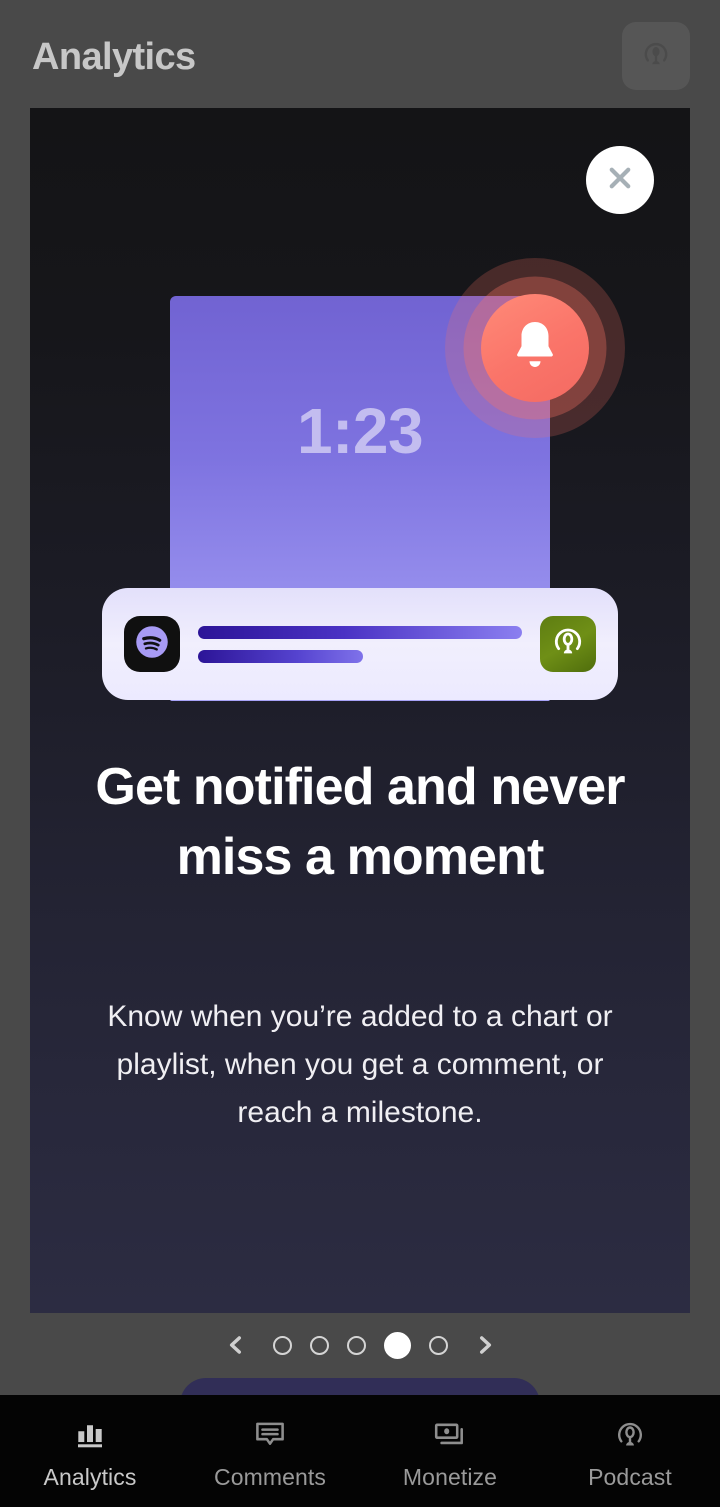 The height and width of the screenshot is (1507, 720). I want to click on nav-item-podcast: Podcast, so click(630, 1451).